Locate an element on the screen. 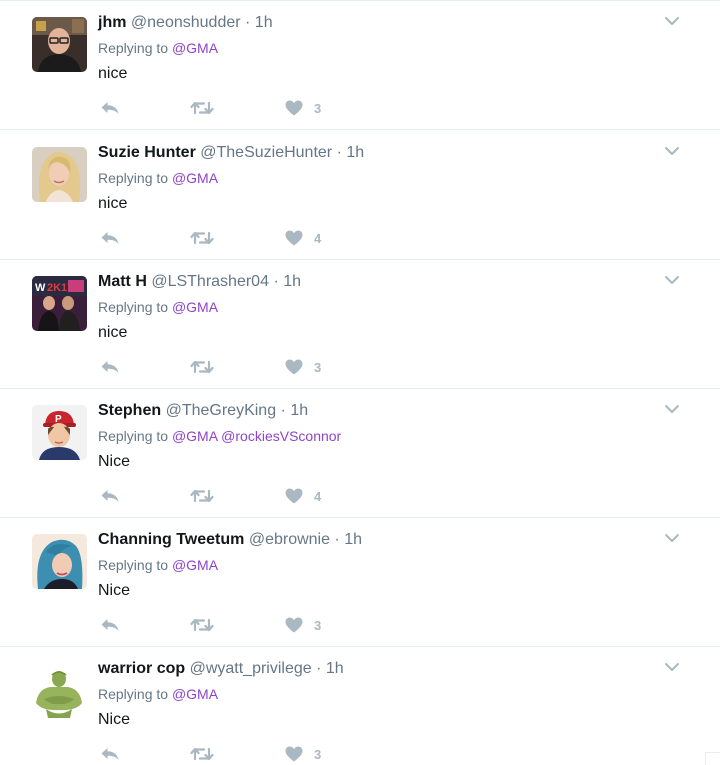 The height and width of the screenshot is (765, 720). svg-text: W is located at coordinates (40, 288).